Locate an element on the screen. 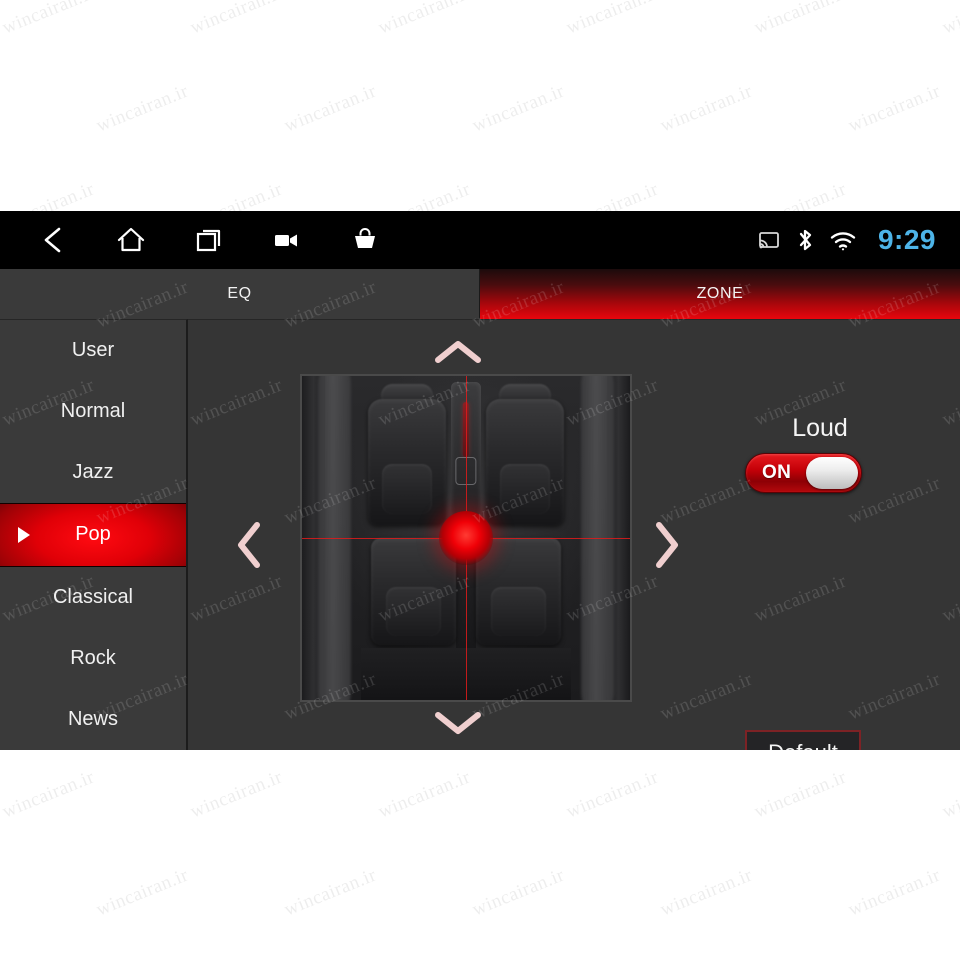 The width and height of the screenshot is (960, 960). loud-label: Loud is located at coordinates (820, 428).